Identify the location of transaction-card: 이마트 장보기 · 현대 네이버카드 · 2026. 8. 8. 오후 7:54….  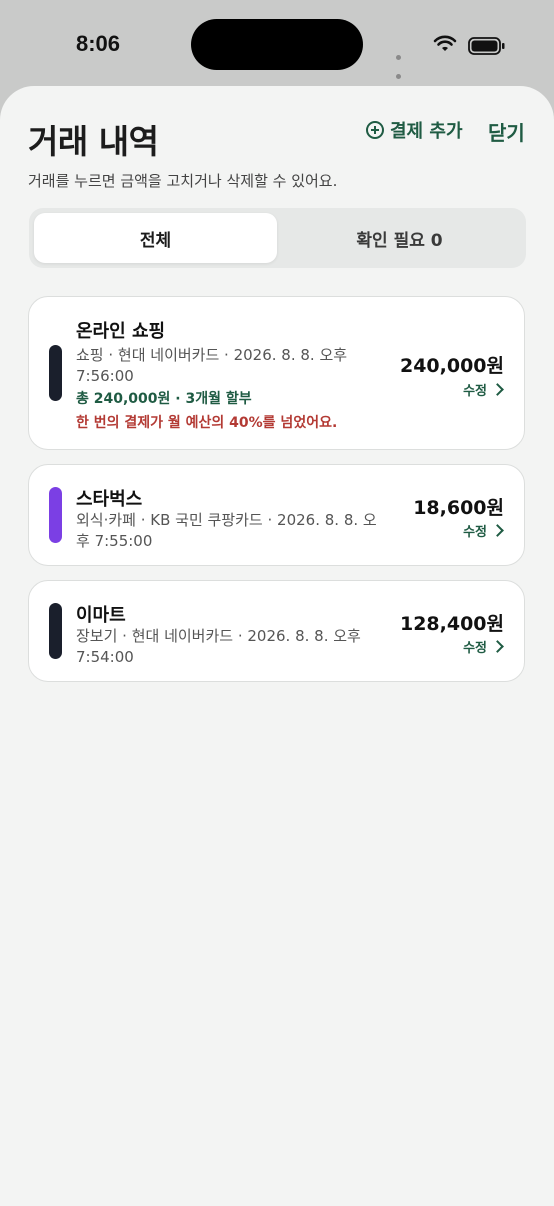
(276, 631).